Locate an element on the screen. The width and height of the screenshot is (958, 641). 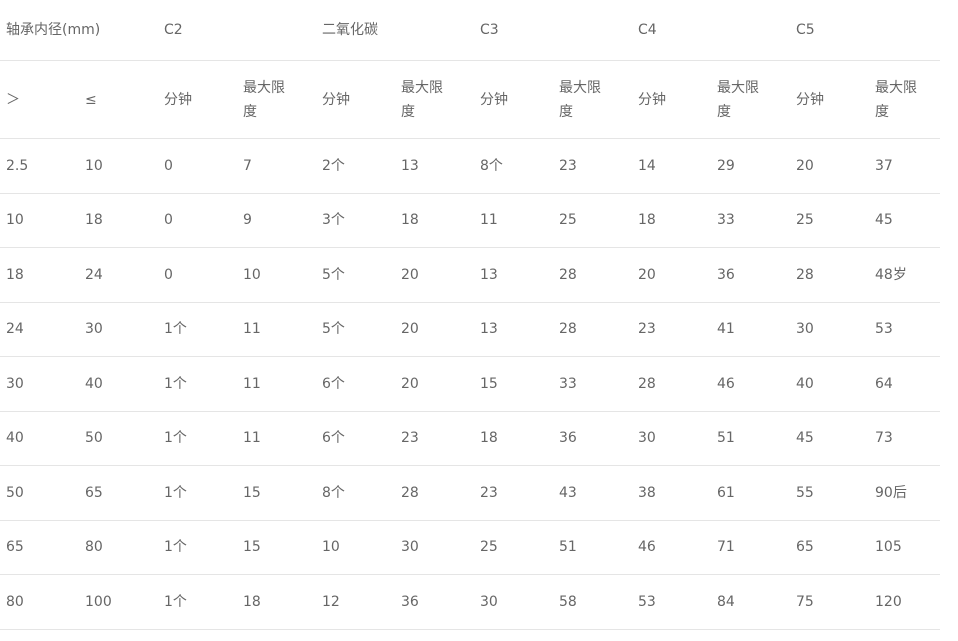
table-cell: 3个 is located at coordinates (356, 220).